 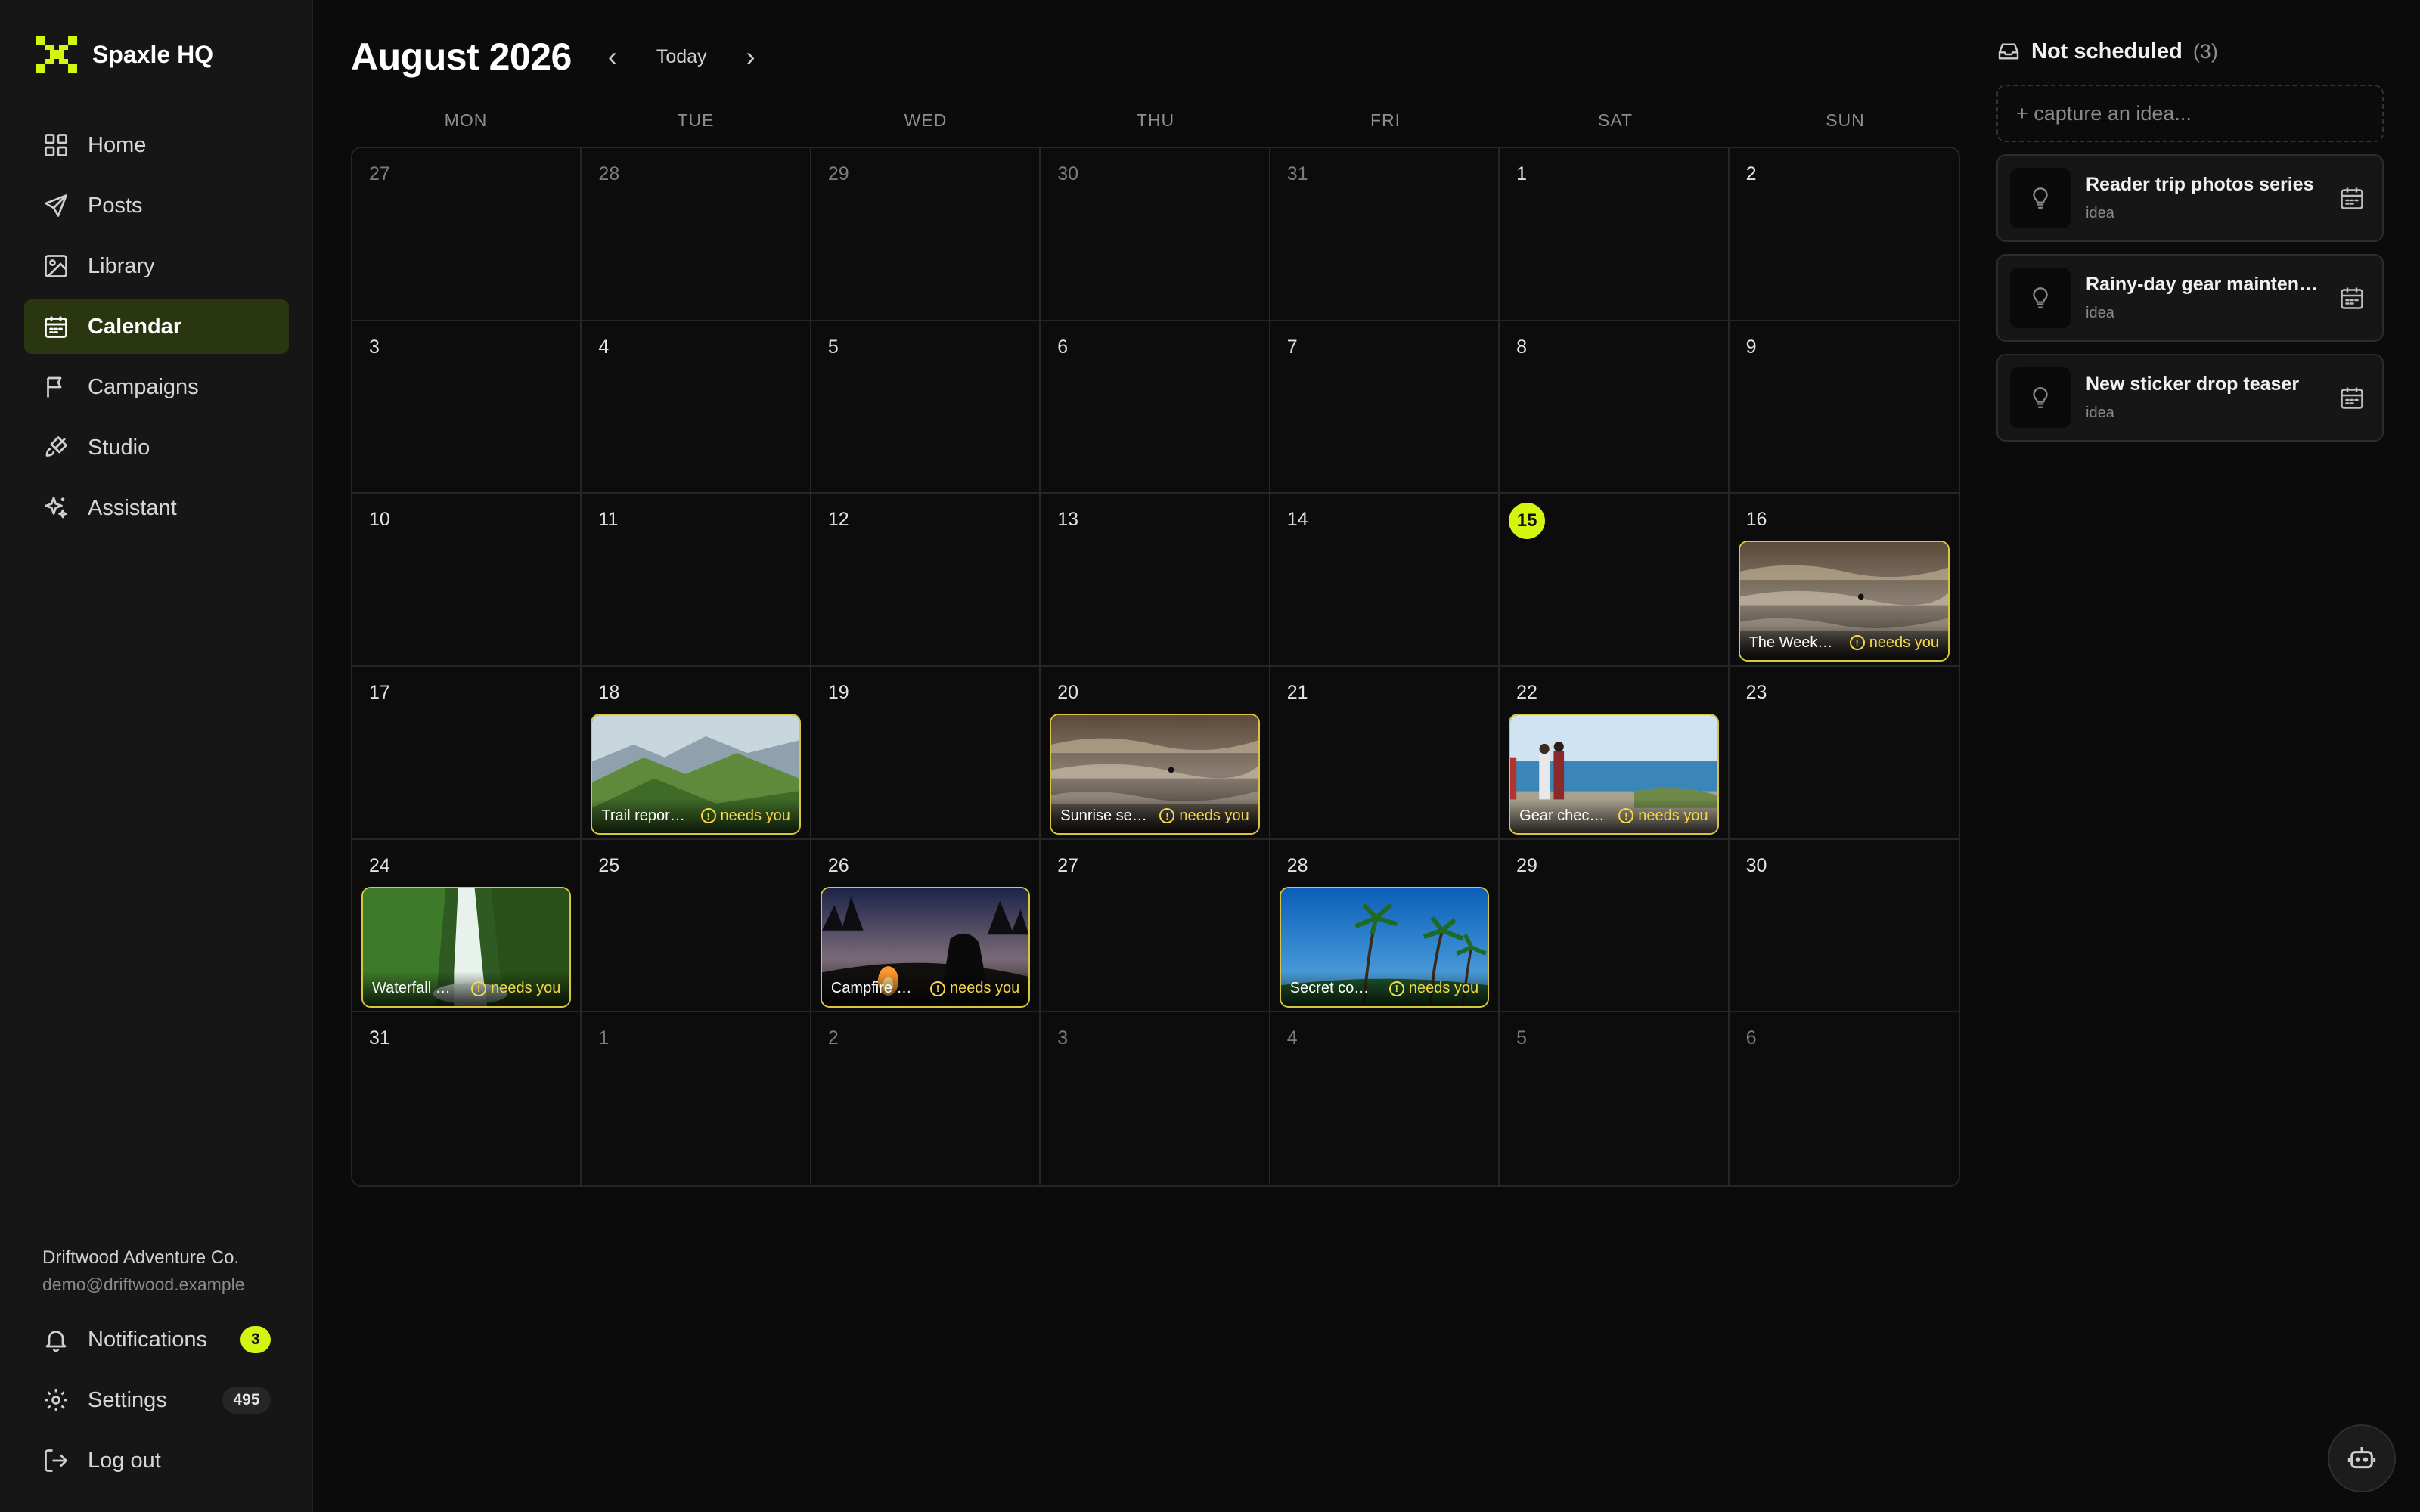 I want to click on nav-item-settings: Settings 495, so click(x=156, y=1400).